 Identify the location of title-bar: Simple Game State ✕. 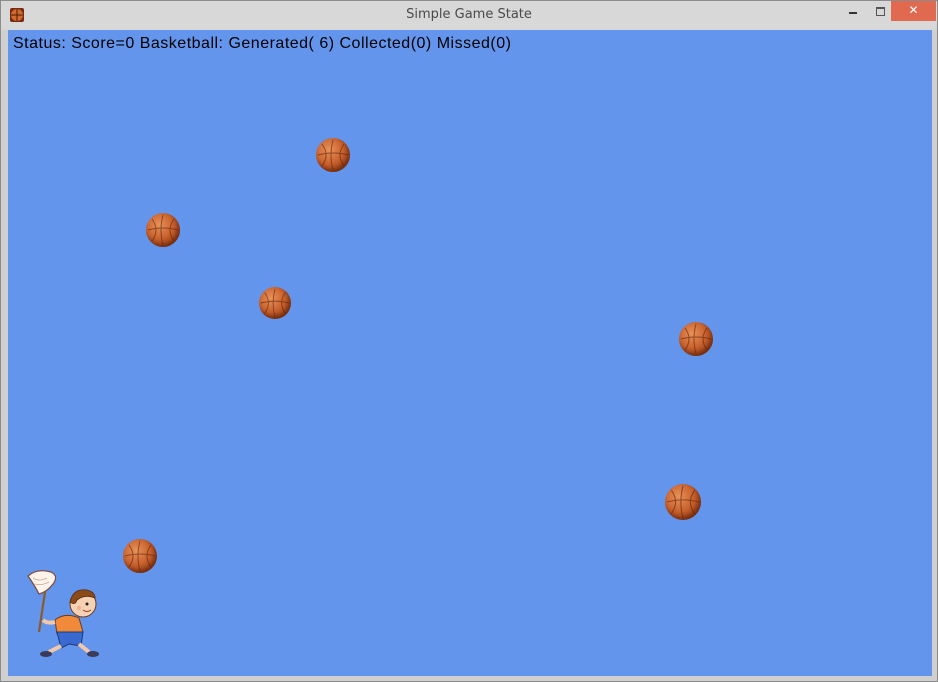
(469, 15).